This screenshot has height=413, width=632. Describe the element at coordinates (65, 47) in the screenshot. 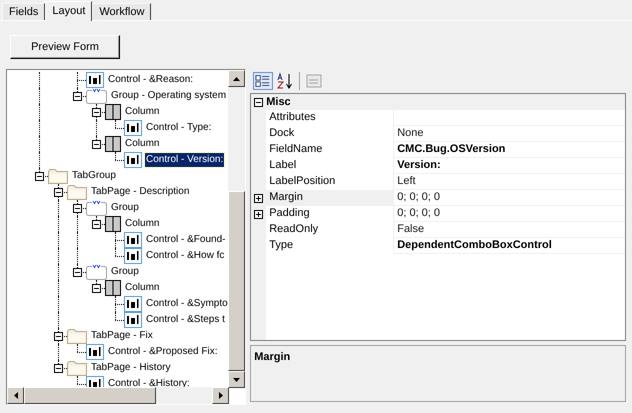

I see `preview-form-button: Preview Form` at that location.